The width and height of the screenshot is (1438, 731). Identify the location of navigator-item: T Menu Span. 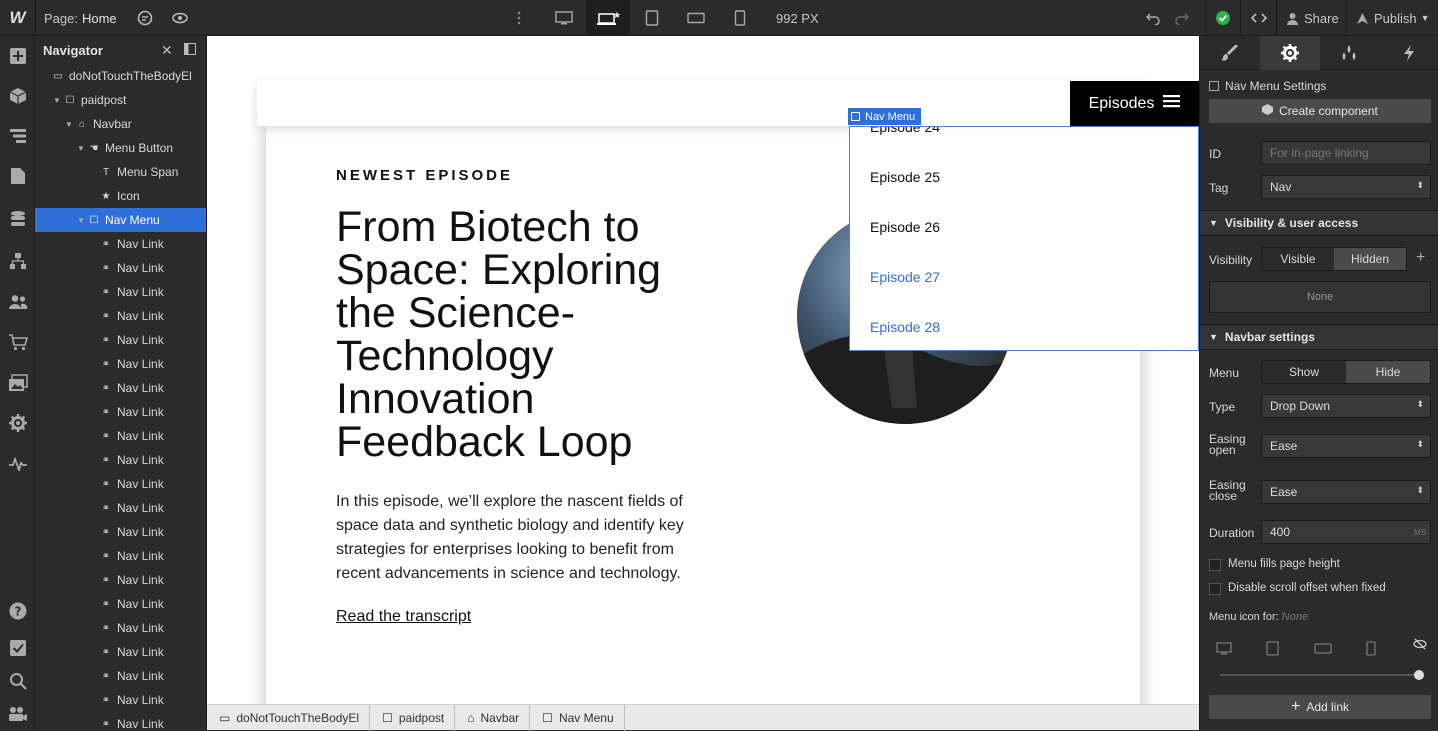
(120, 172).